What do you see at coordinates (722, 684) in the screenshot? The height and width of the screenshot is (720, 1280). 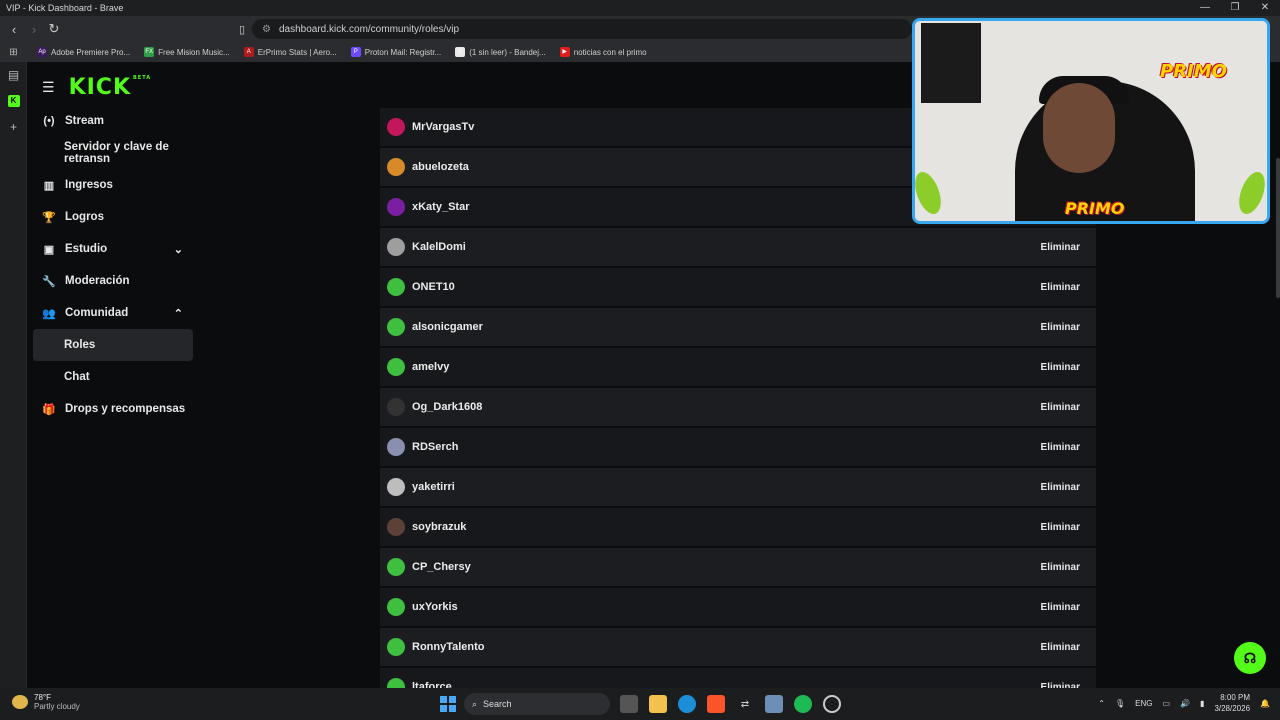 I see `username: ltaforce` at bounding box center [722, 684].